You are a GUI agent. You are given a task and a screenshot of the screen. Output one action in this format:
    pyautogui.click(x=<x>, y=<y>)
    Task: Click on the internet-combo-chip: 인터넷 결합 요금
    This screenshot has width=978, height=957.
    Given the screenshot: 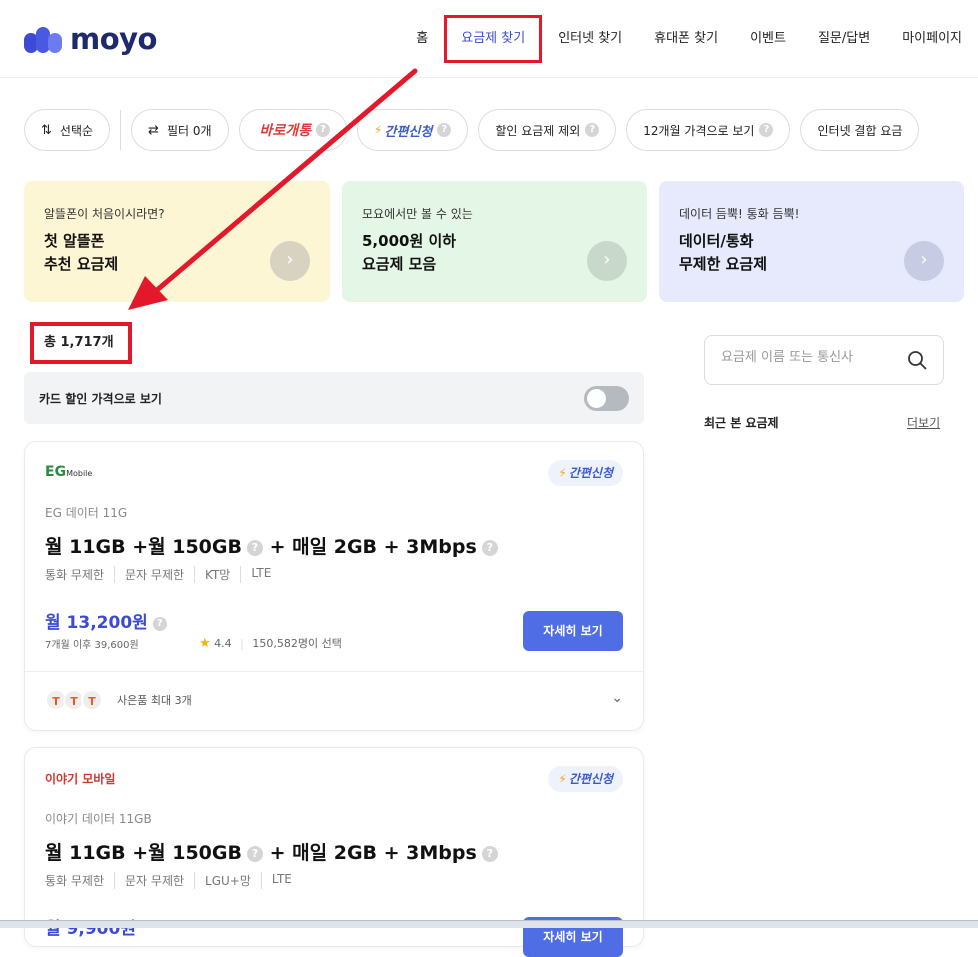 What is the action you would take?
    pyautogui.click(x=860, y=130)
    